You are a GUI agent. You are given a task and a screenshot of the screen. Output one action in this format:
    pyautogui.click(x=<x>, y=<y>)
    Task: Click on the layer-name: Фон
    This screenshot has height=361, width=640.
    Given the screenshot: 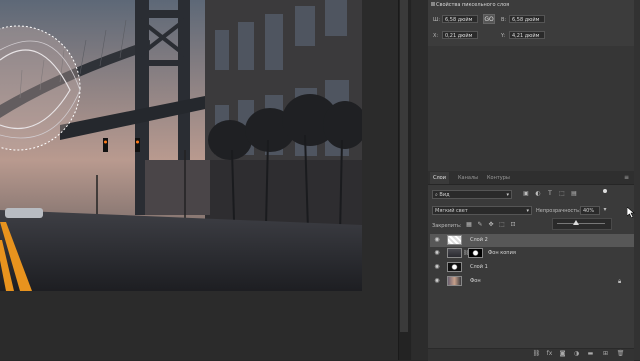 What is the action you would take?
    pyautogui.click(x=475, y=281)
    